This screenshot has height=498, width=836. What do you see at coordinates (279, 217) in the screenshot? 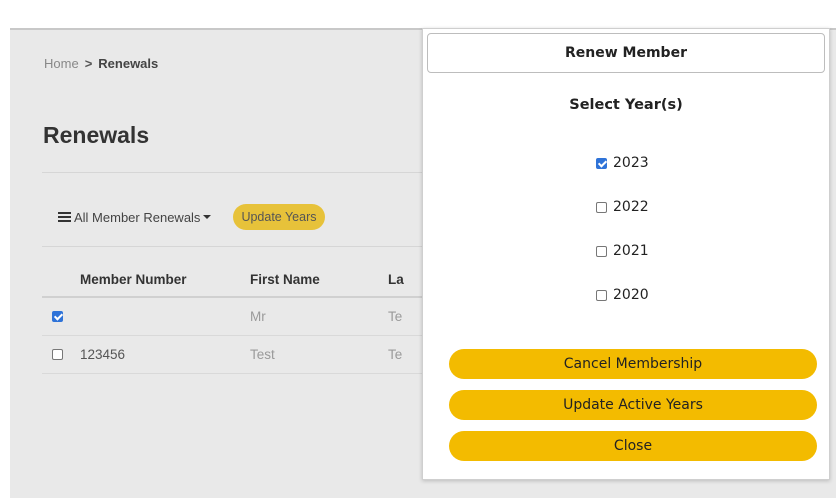
I see `update-years-button: Update Years` at bounding box center [279, 217].